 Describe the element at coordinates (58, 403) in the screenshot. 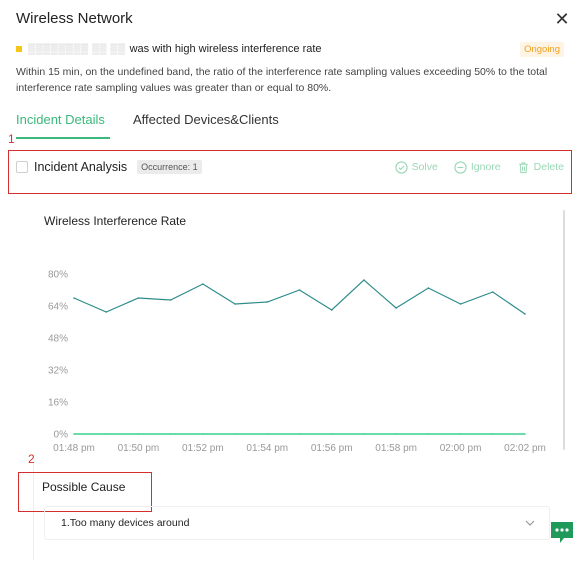

I see `y-tick-label: 16%` at that location.